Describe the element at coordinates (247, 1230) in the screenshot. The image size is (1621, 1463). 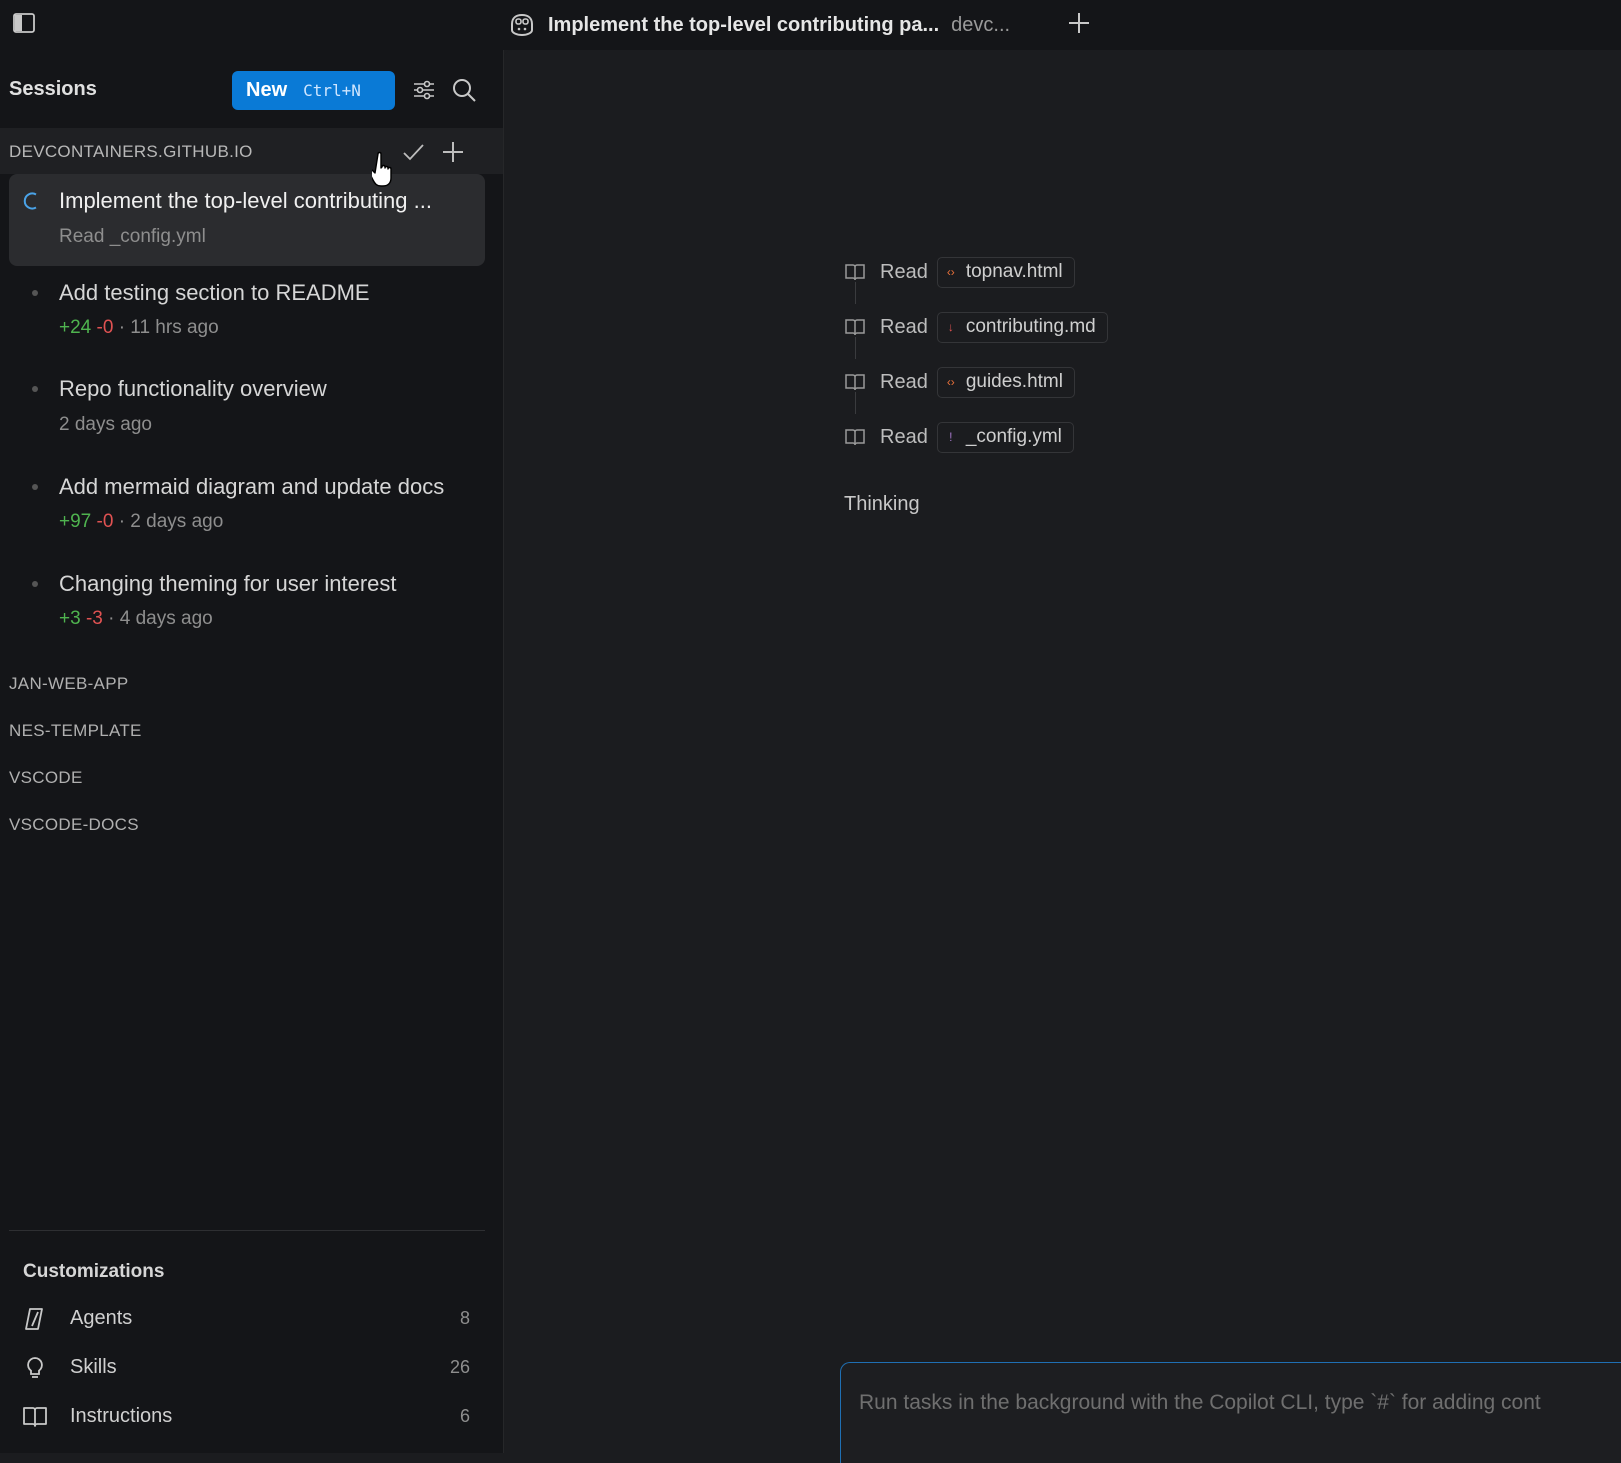
I see `divider` at that location.